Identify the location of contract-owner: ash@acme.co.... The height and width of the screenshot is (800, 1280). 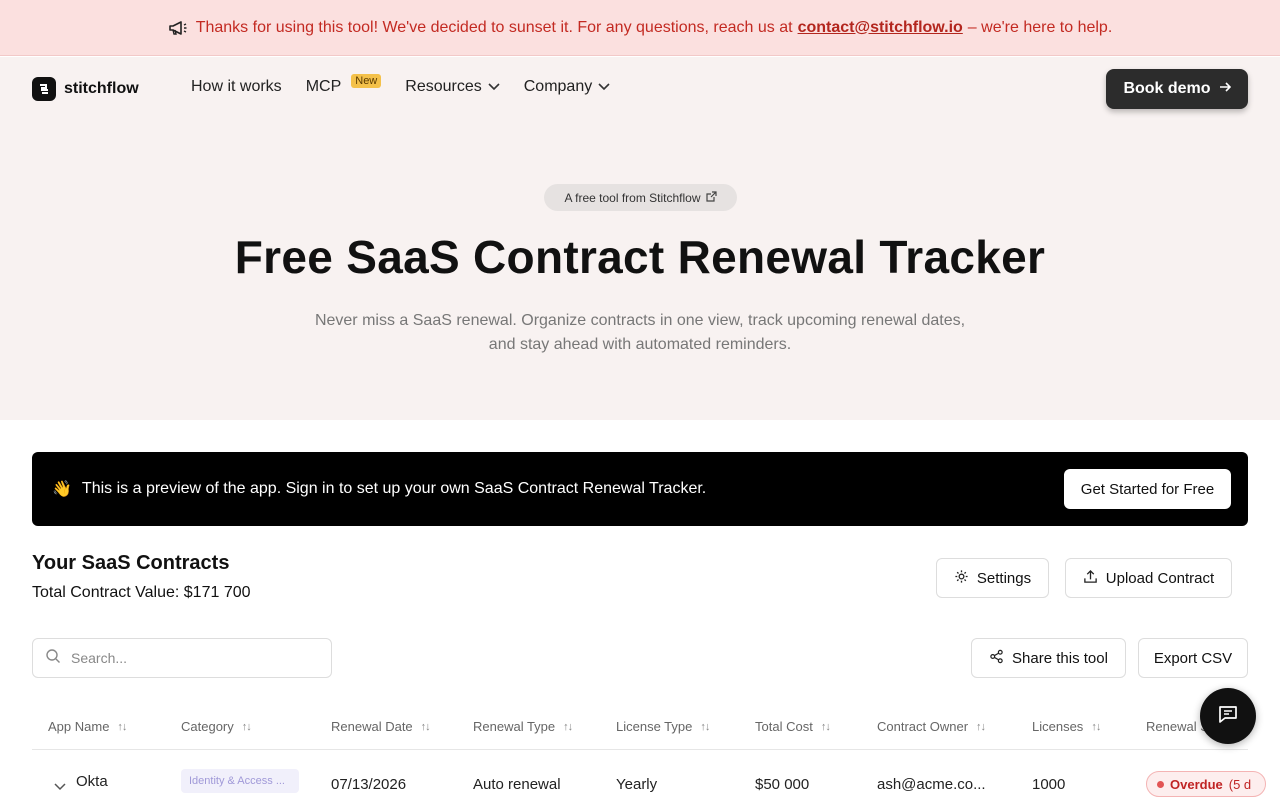
(931, 784).